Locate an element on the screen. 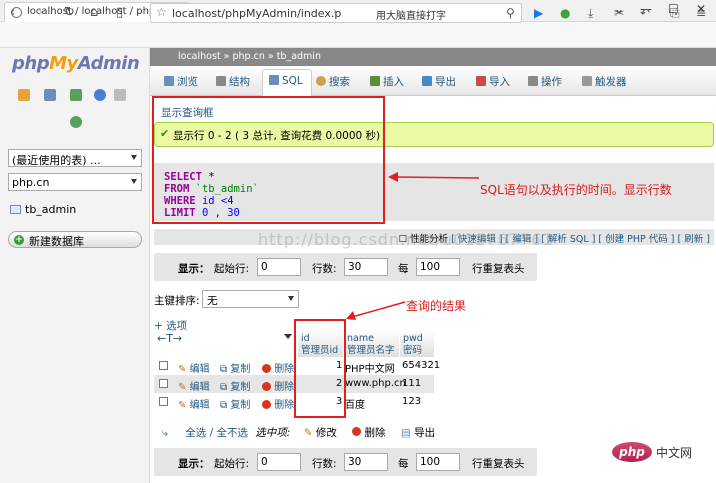  column-arrows: ←T→ is located at coordinates (169, 338).